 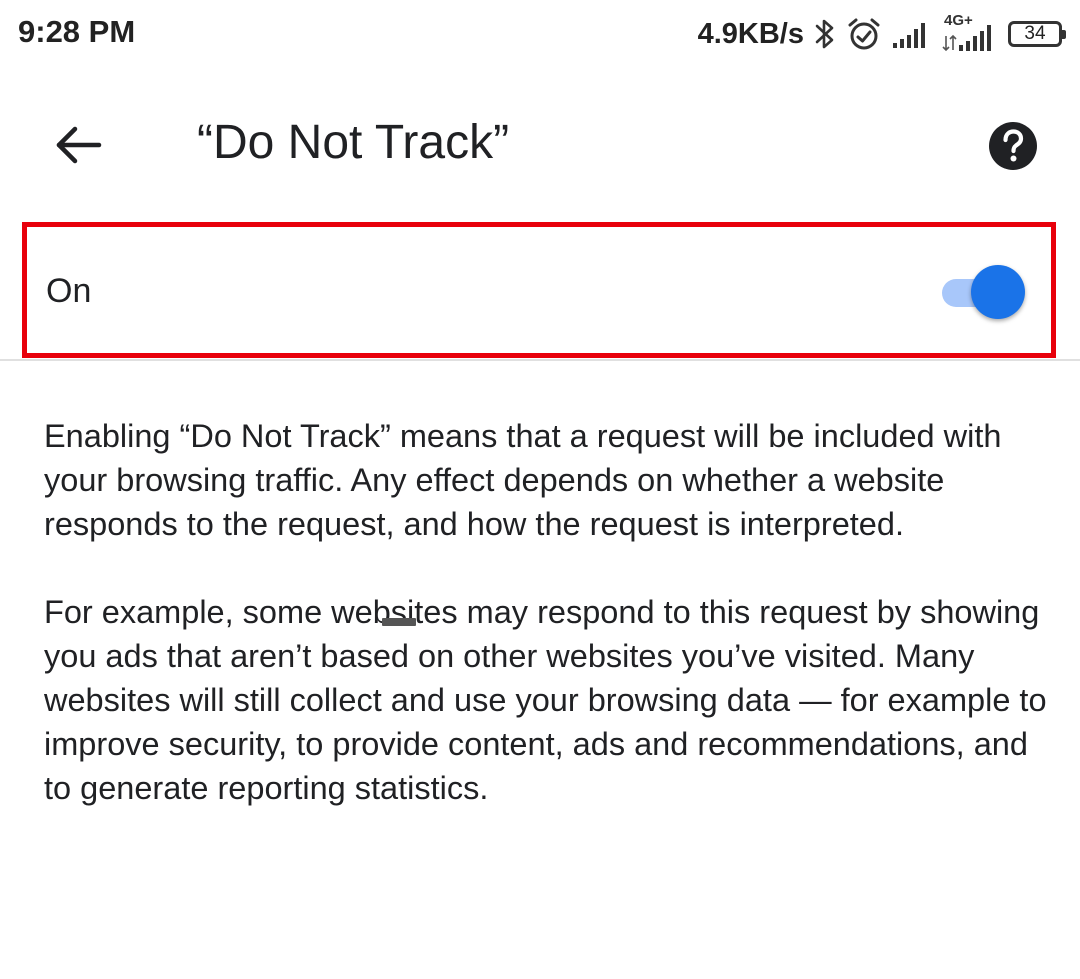 What do you see at coordinates (912, 34) in the screenshot?
I see `signal-icon` at bounding box center [912, 34].